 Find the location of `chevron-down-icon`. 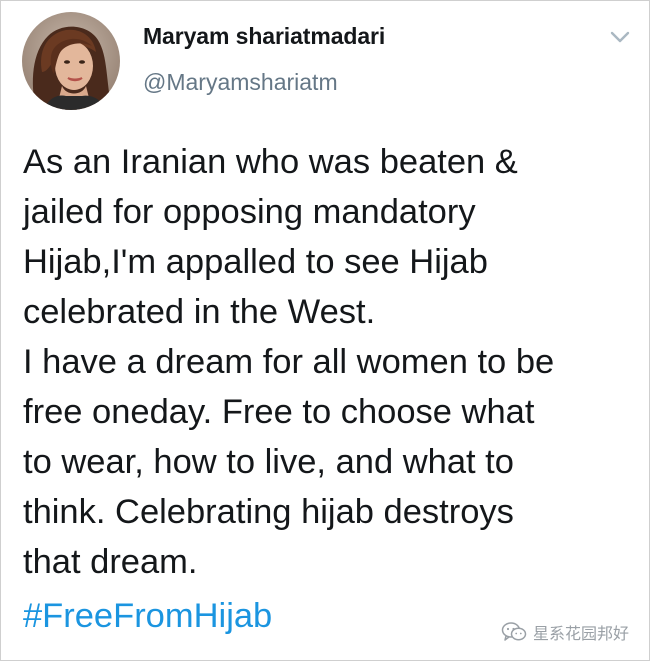

chevron-down-icon is located at coordinates (620, 37).